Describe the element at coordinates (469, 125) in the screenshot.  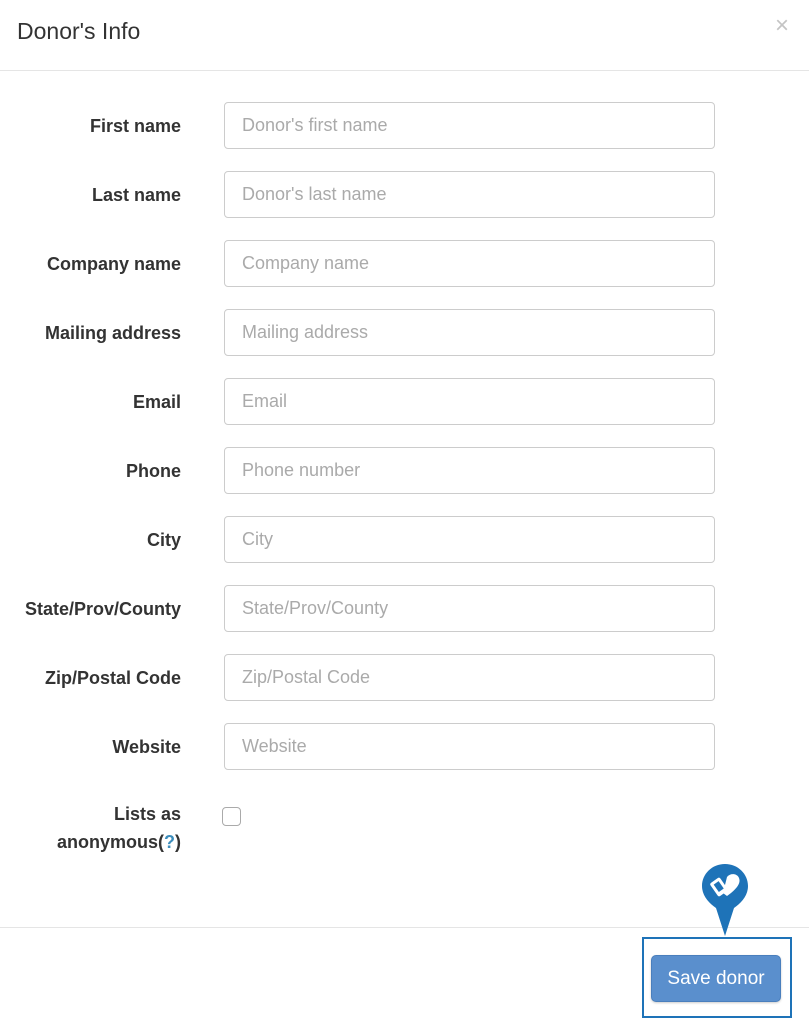
I see `first-name-input` at that location.